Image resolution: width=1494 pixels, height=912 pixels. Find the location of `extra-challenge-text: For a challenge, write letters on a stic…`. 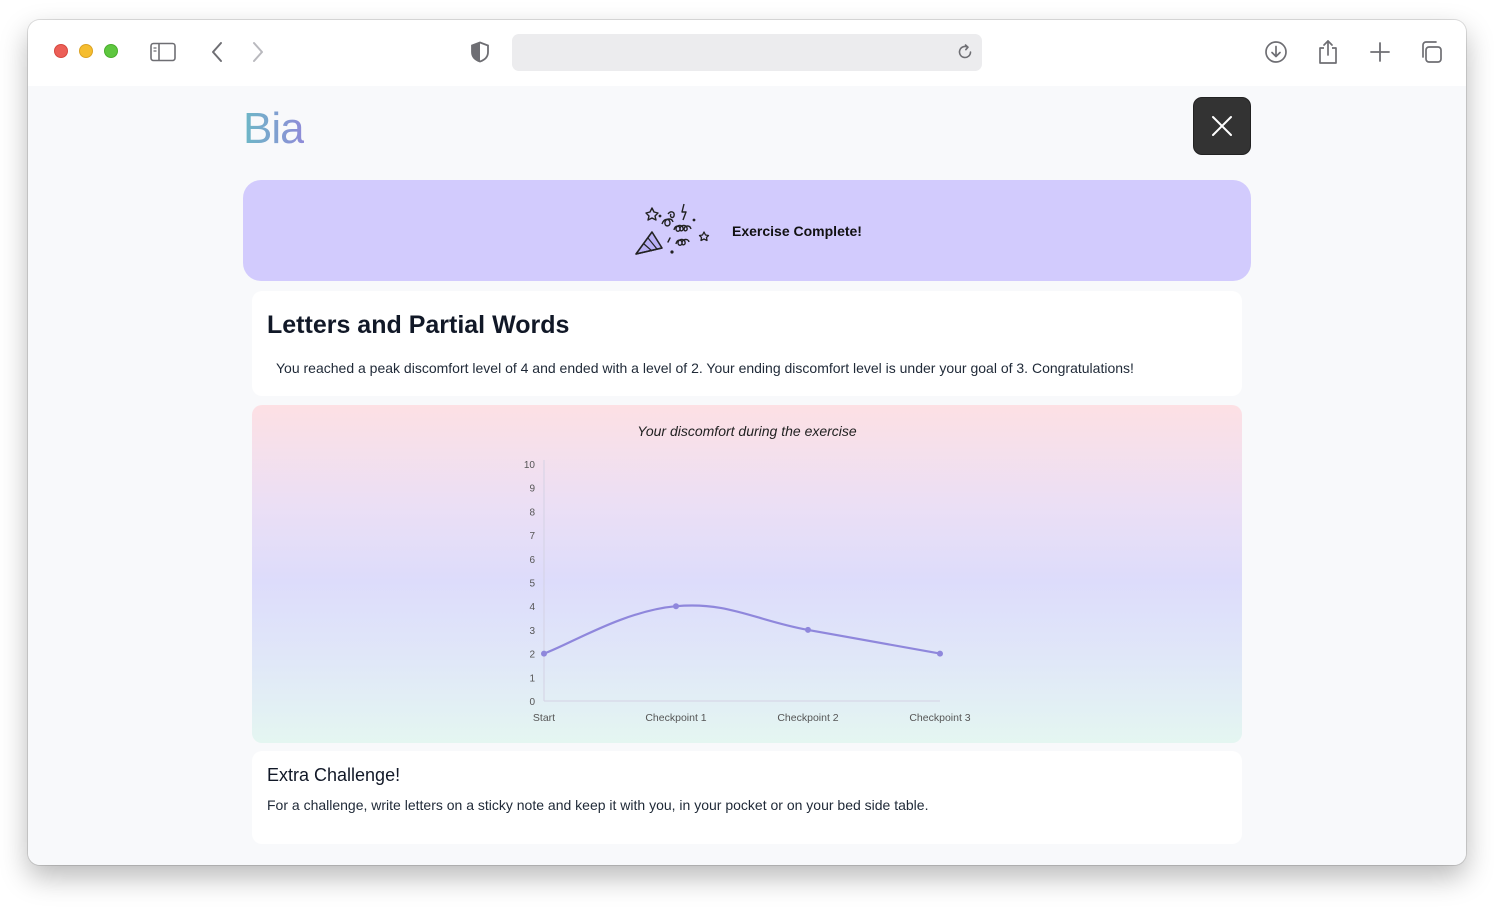

extra-challenge-text: For a challenge, write letters on a stic… is located at coordinates (598, 805).